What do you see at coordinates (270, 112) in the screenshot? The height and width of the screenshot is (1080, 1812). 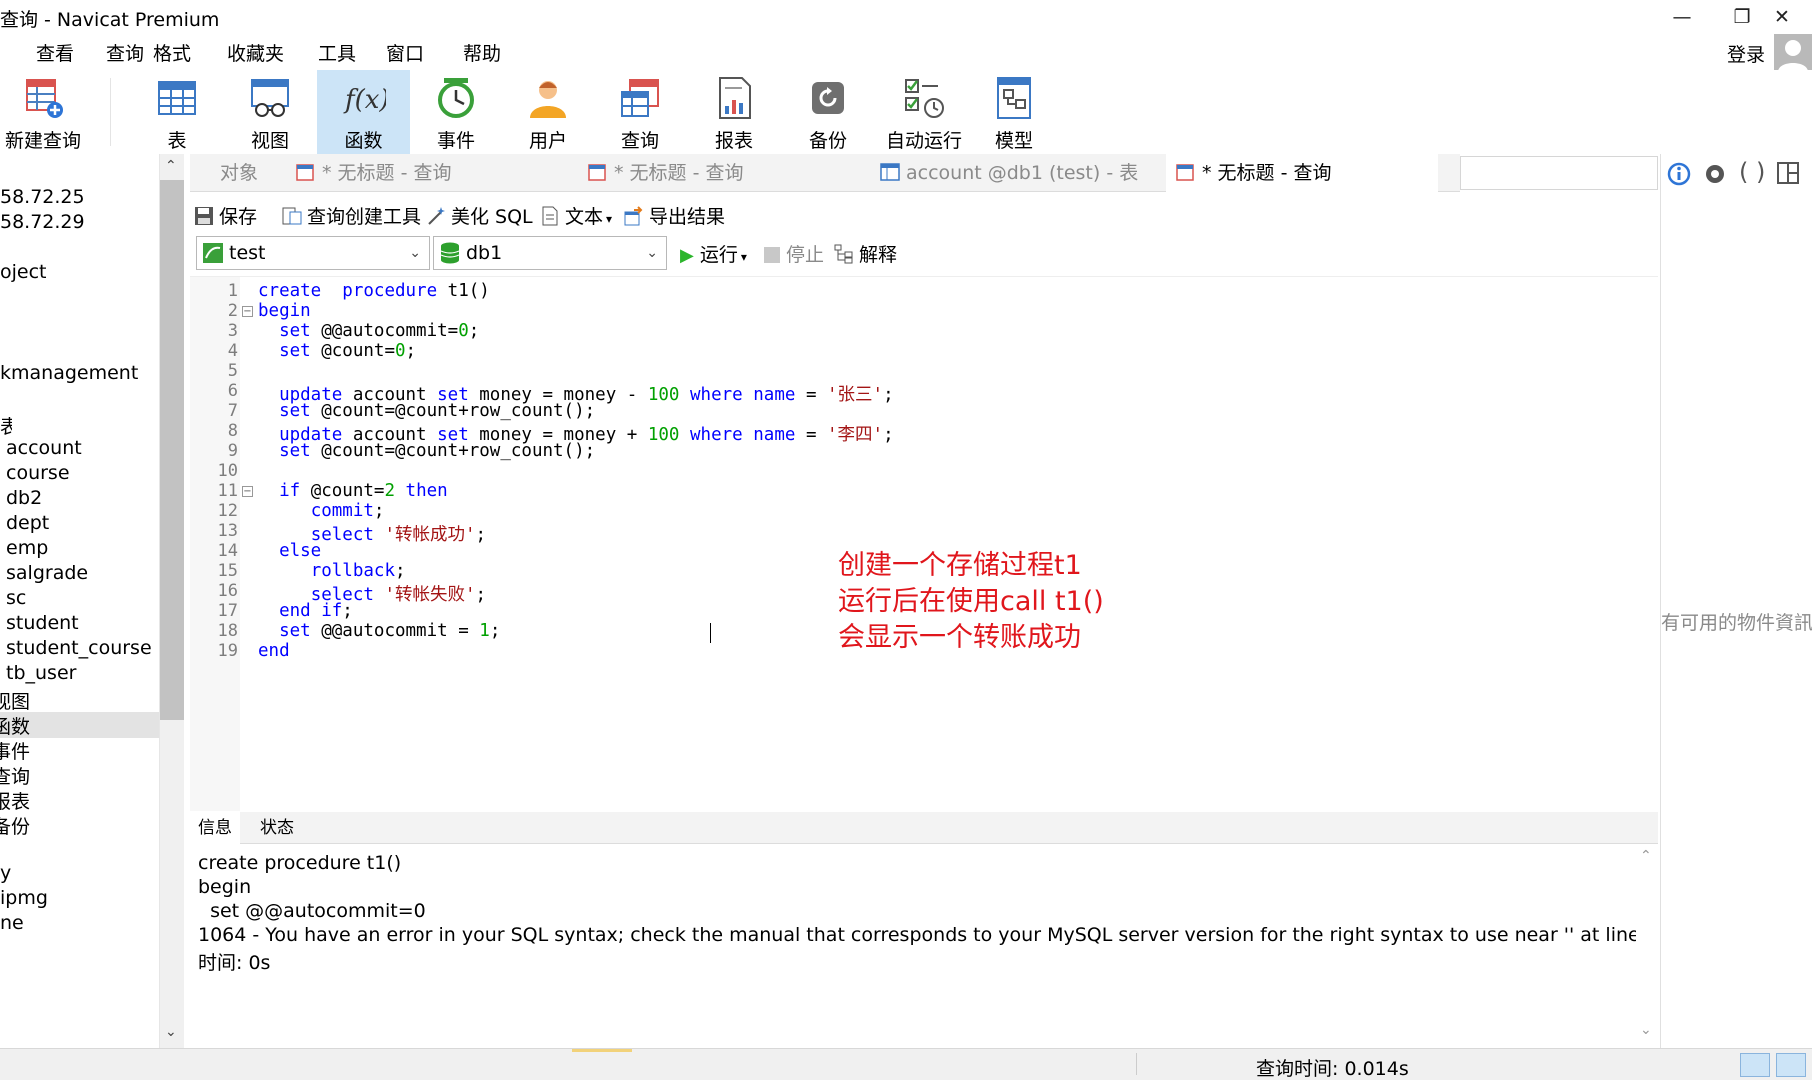 I see `view-button: 视图` at bounding box center [270, 112].